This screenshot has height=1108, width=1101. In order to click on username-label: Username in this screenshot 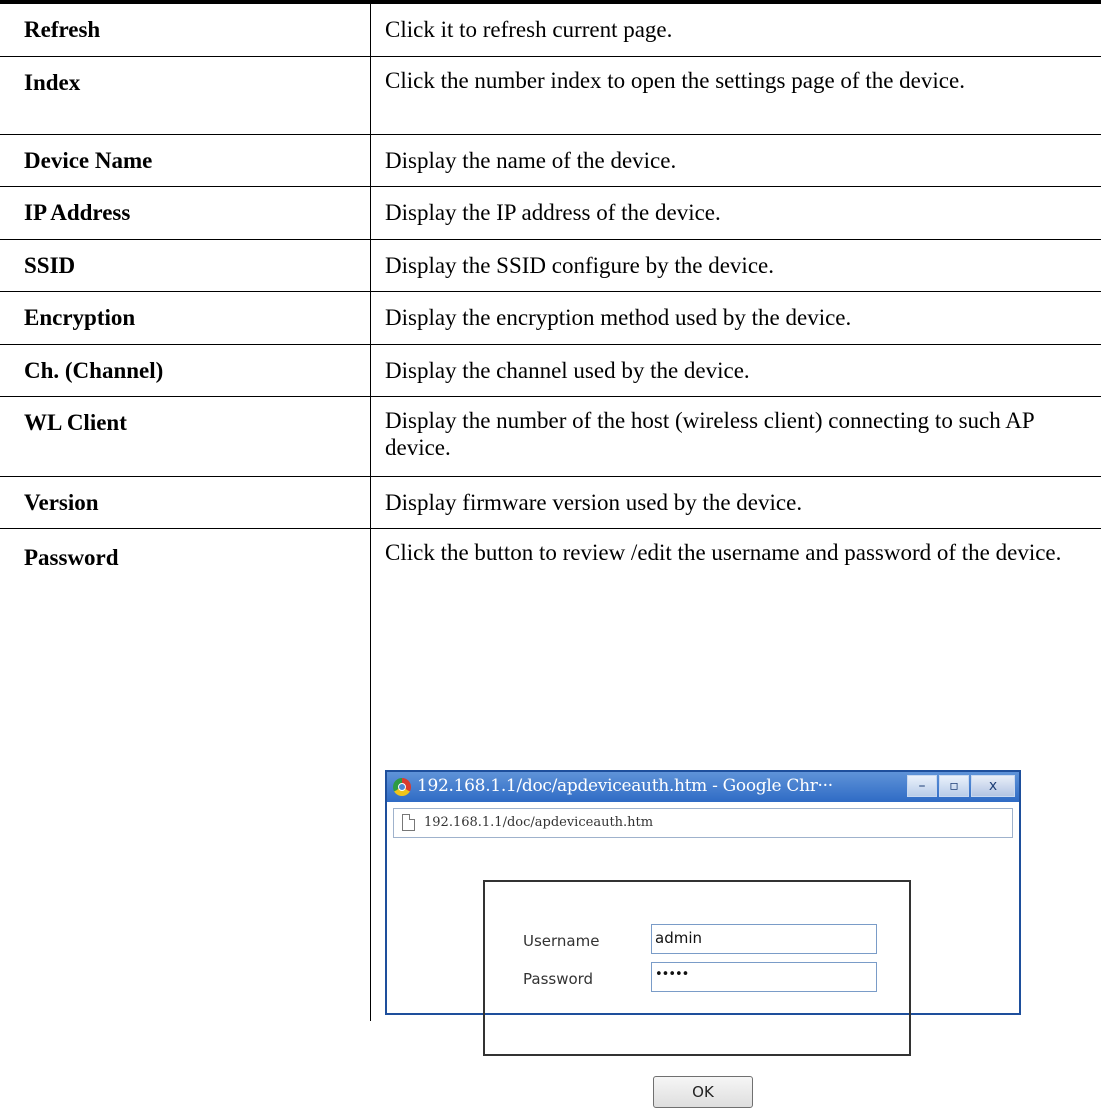, I will do `click(561, 941)`.